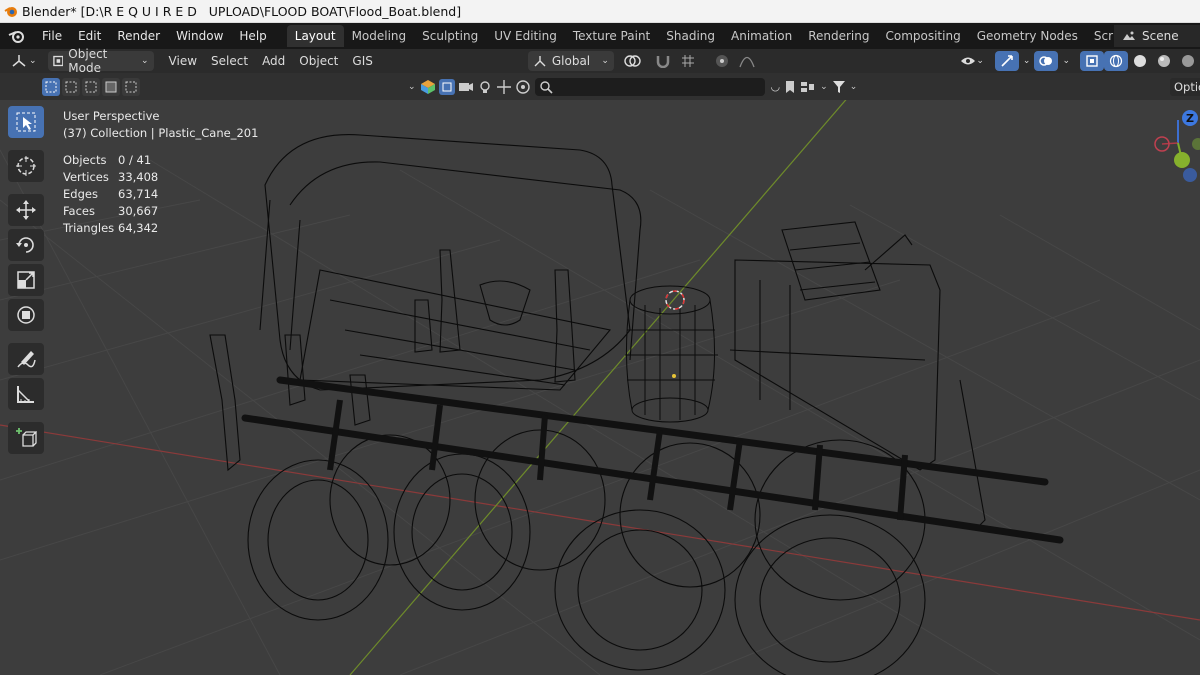  I want to click on pivot-point-button, so click(634, 61).